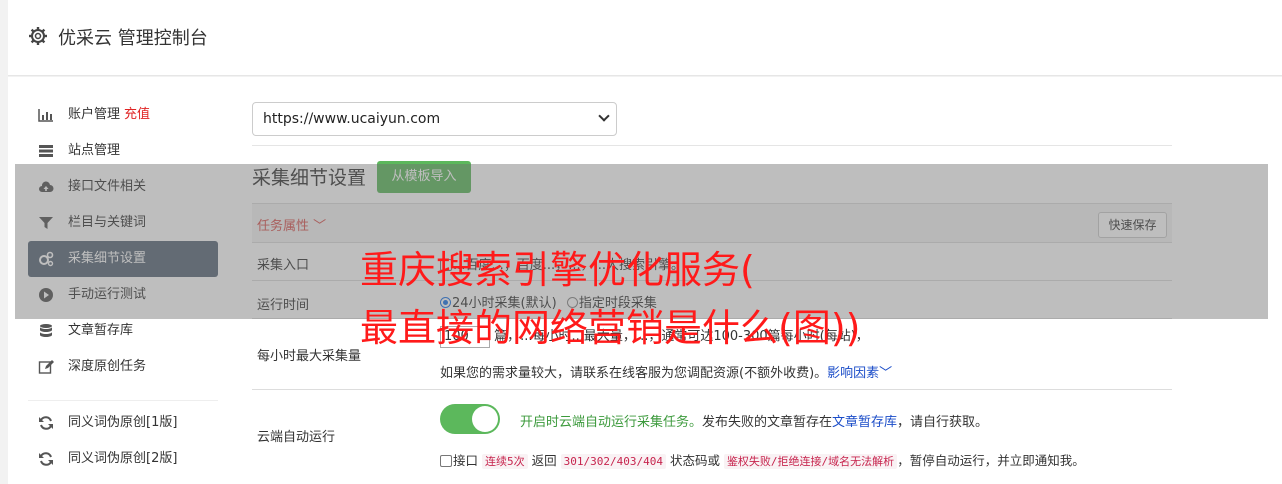  Describe the element at coordinates (544, 460) in the screenshot. I see `pause-rule-mid1: 返回` at that location.